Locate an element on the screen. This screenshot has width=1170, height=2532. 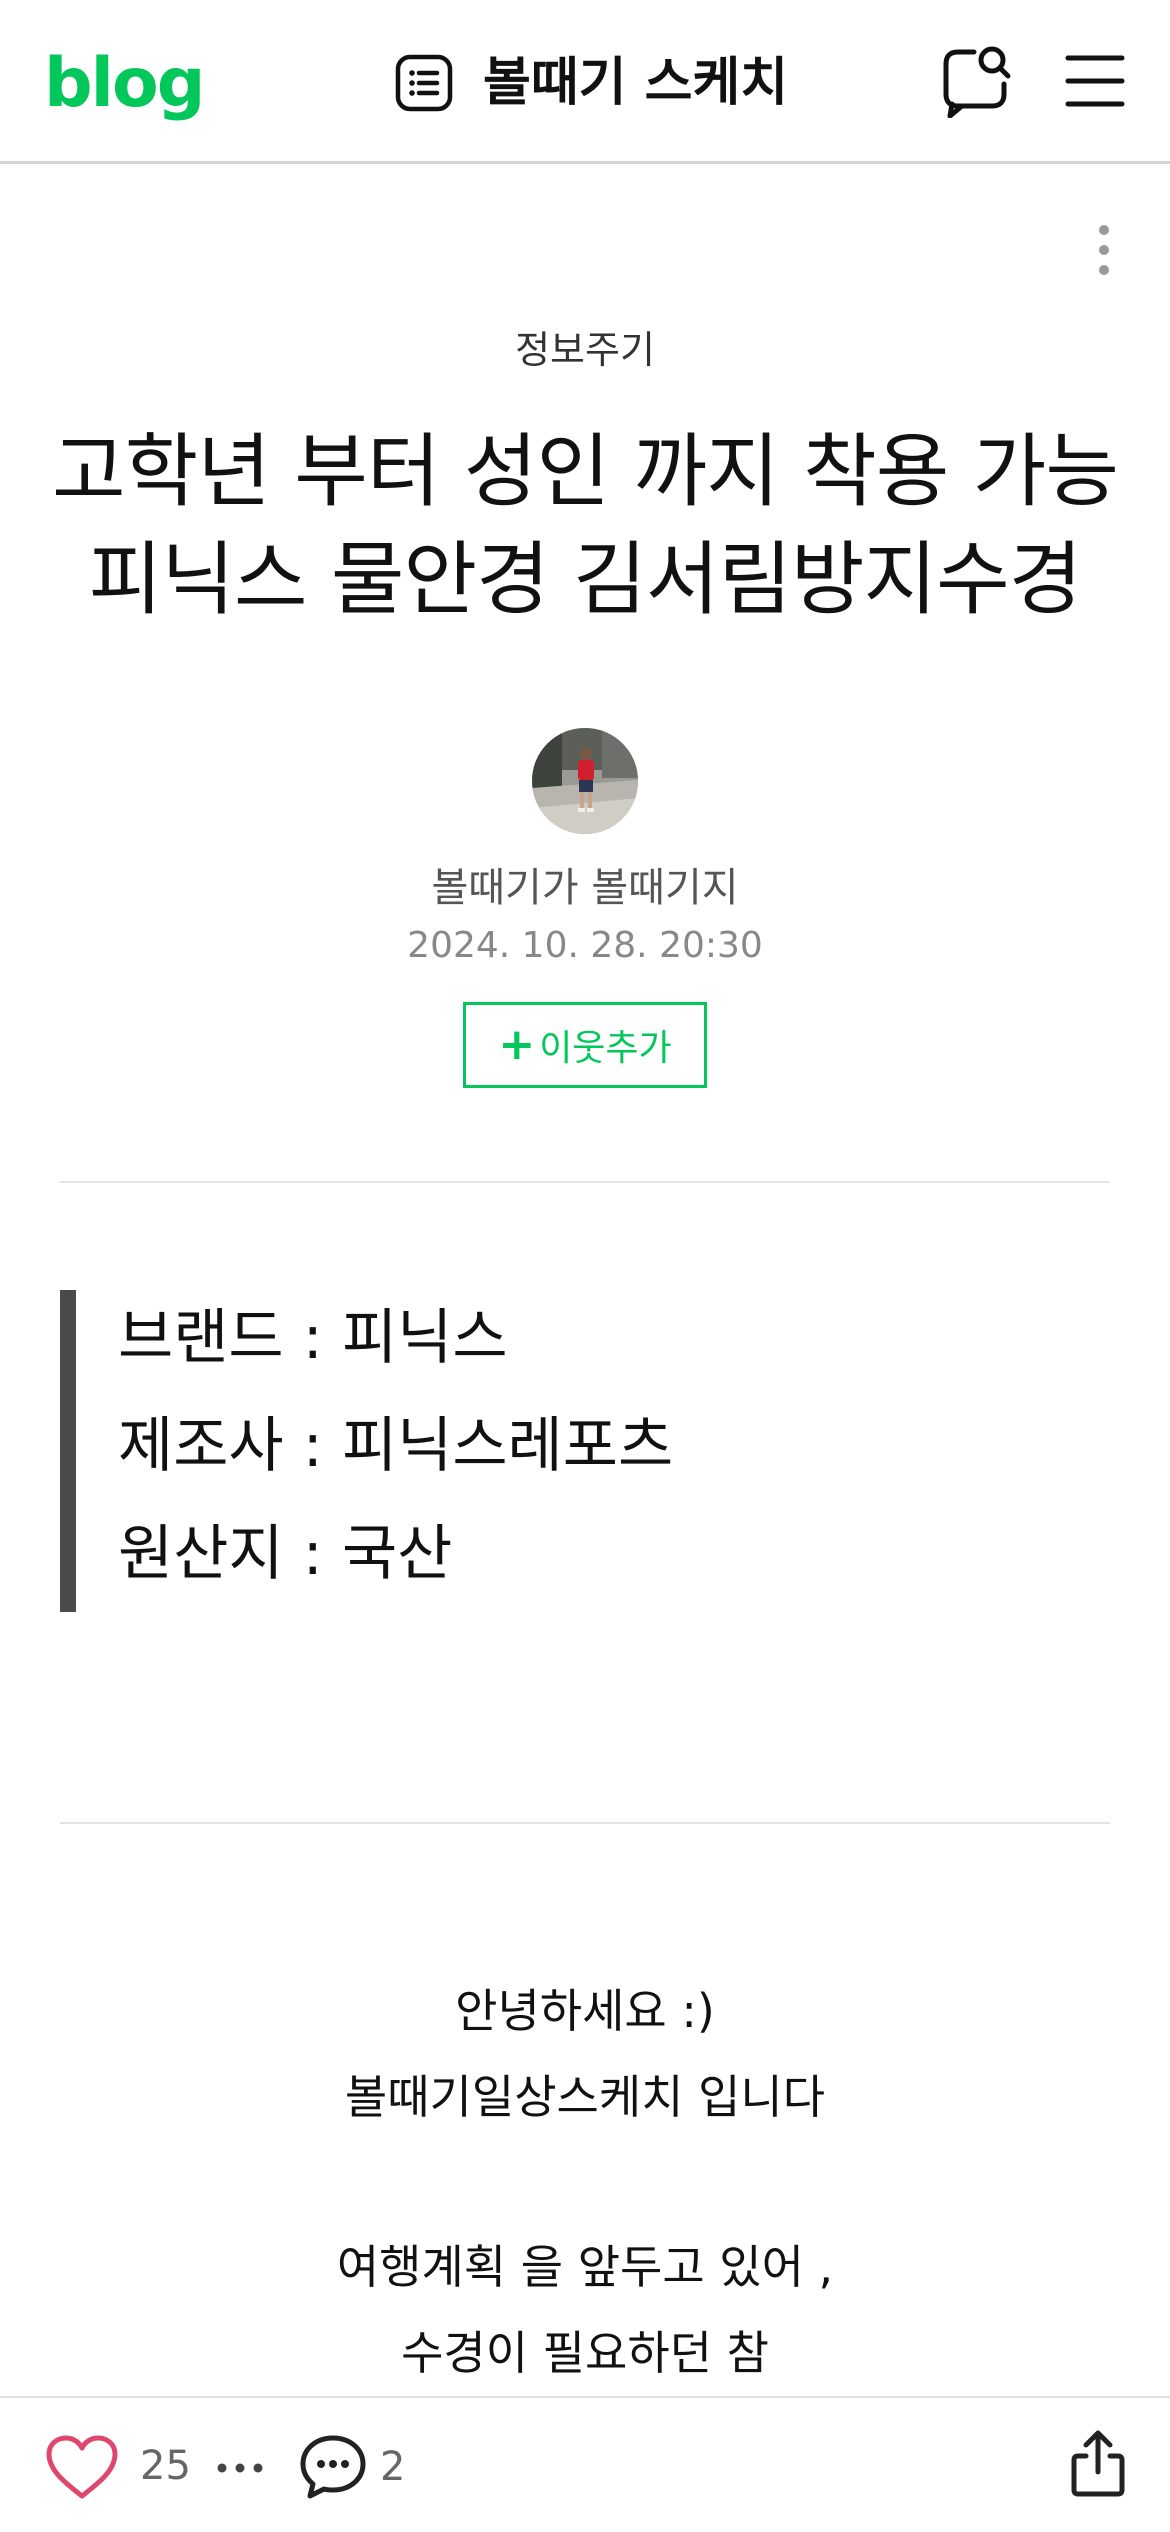
blog-title: 볼때기 스케치 is located at coordinates (636, 83).